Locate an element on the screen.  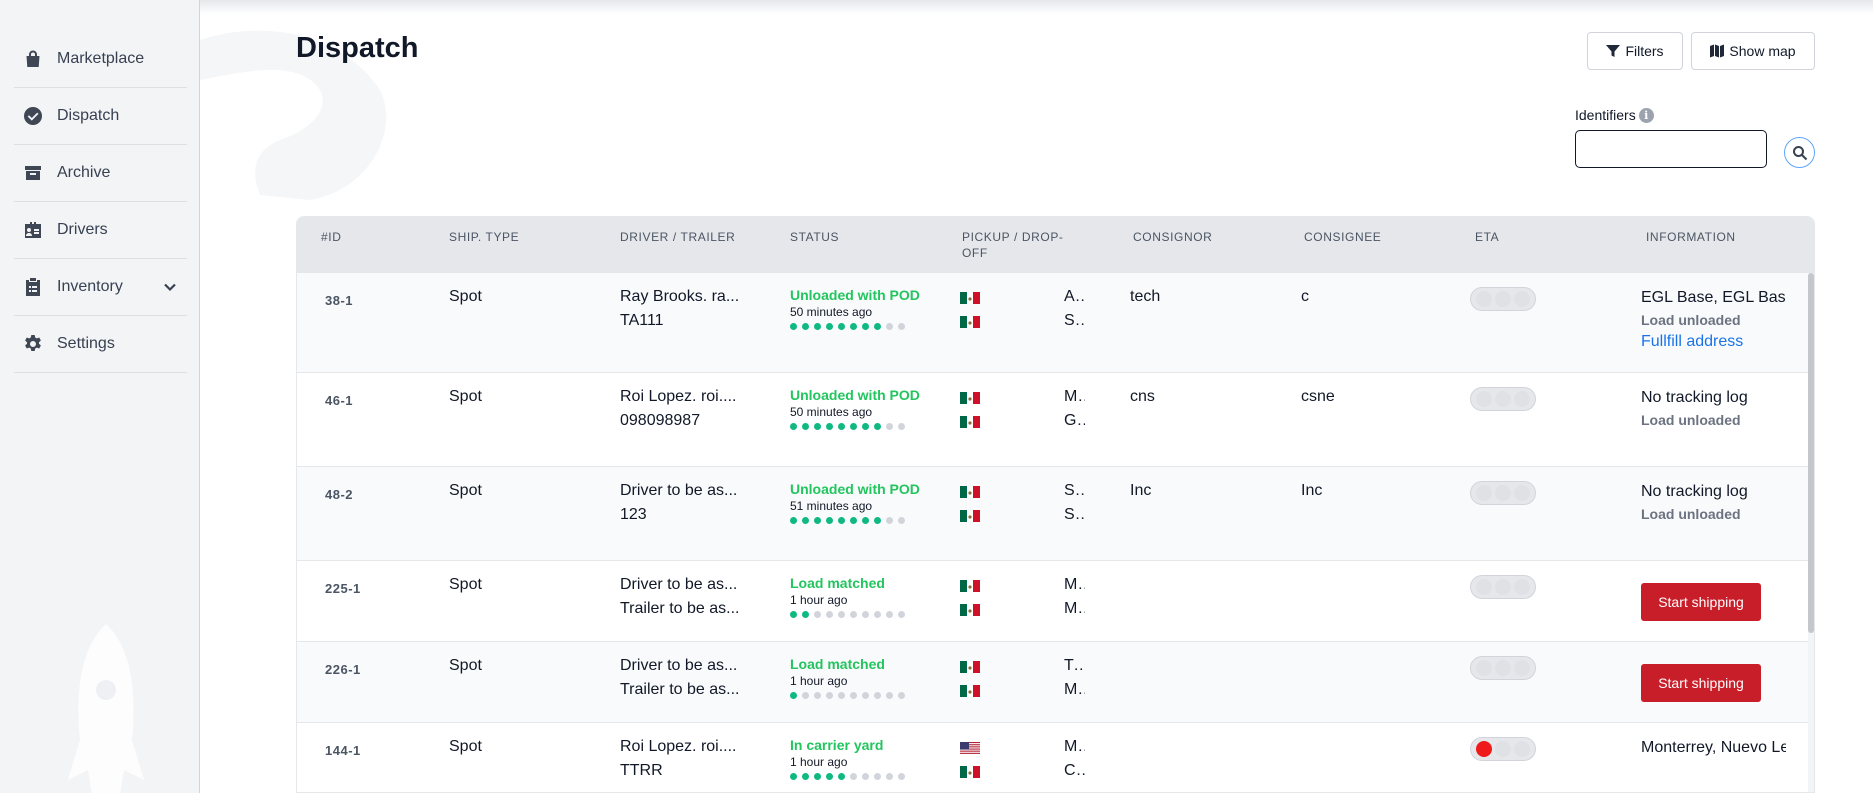
information-main: EGL Base, EGL Base is located at coordinates (1713, 297).